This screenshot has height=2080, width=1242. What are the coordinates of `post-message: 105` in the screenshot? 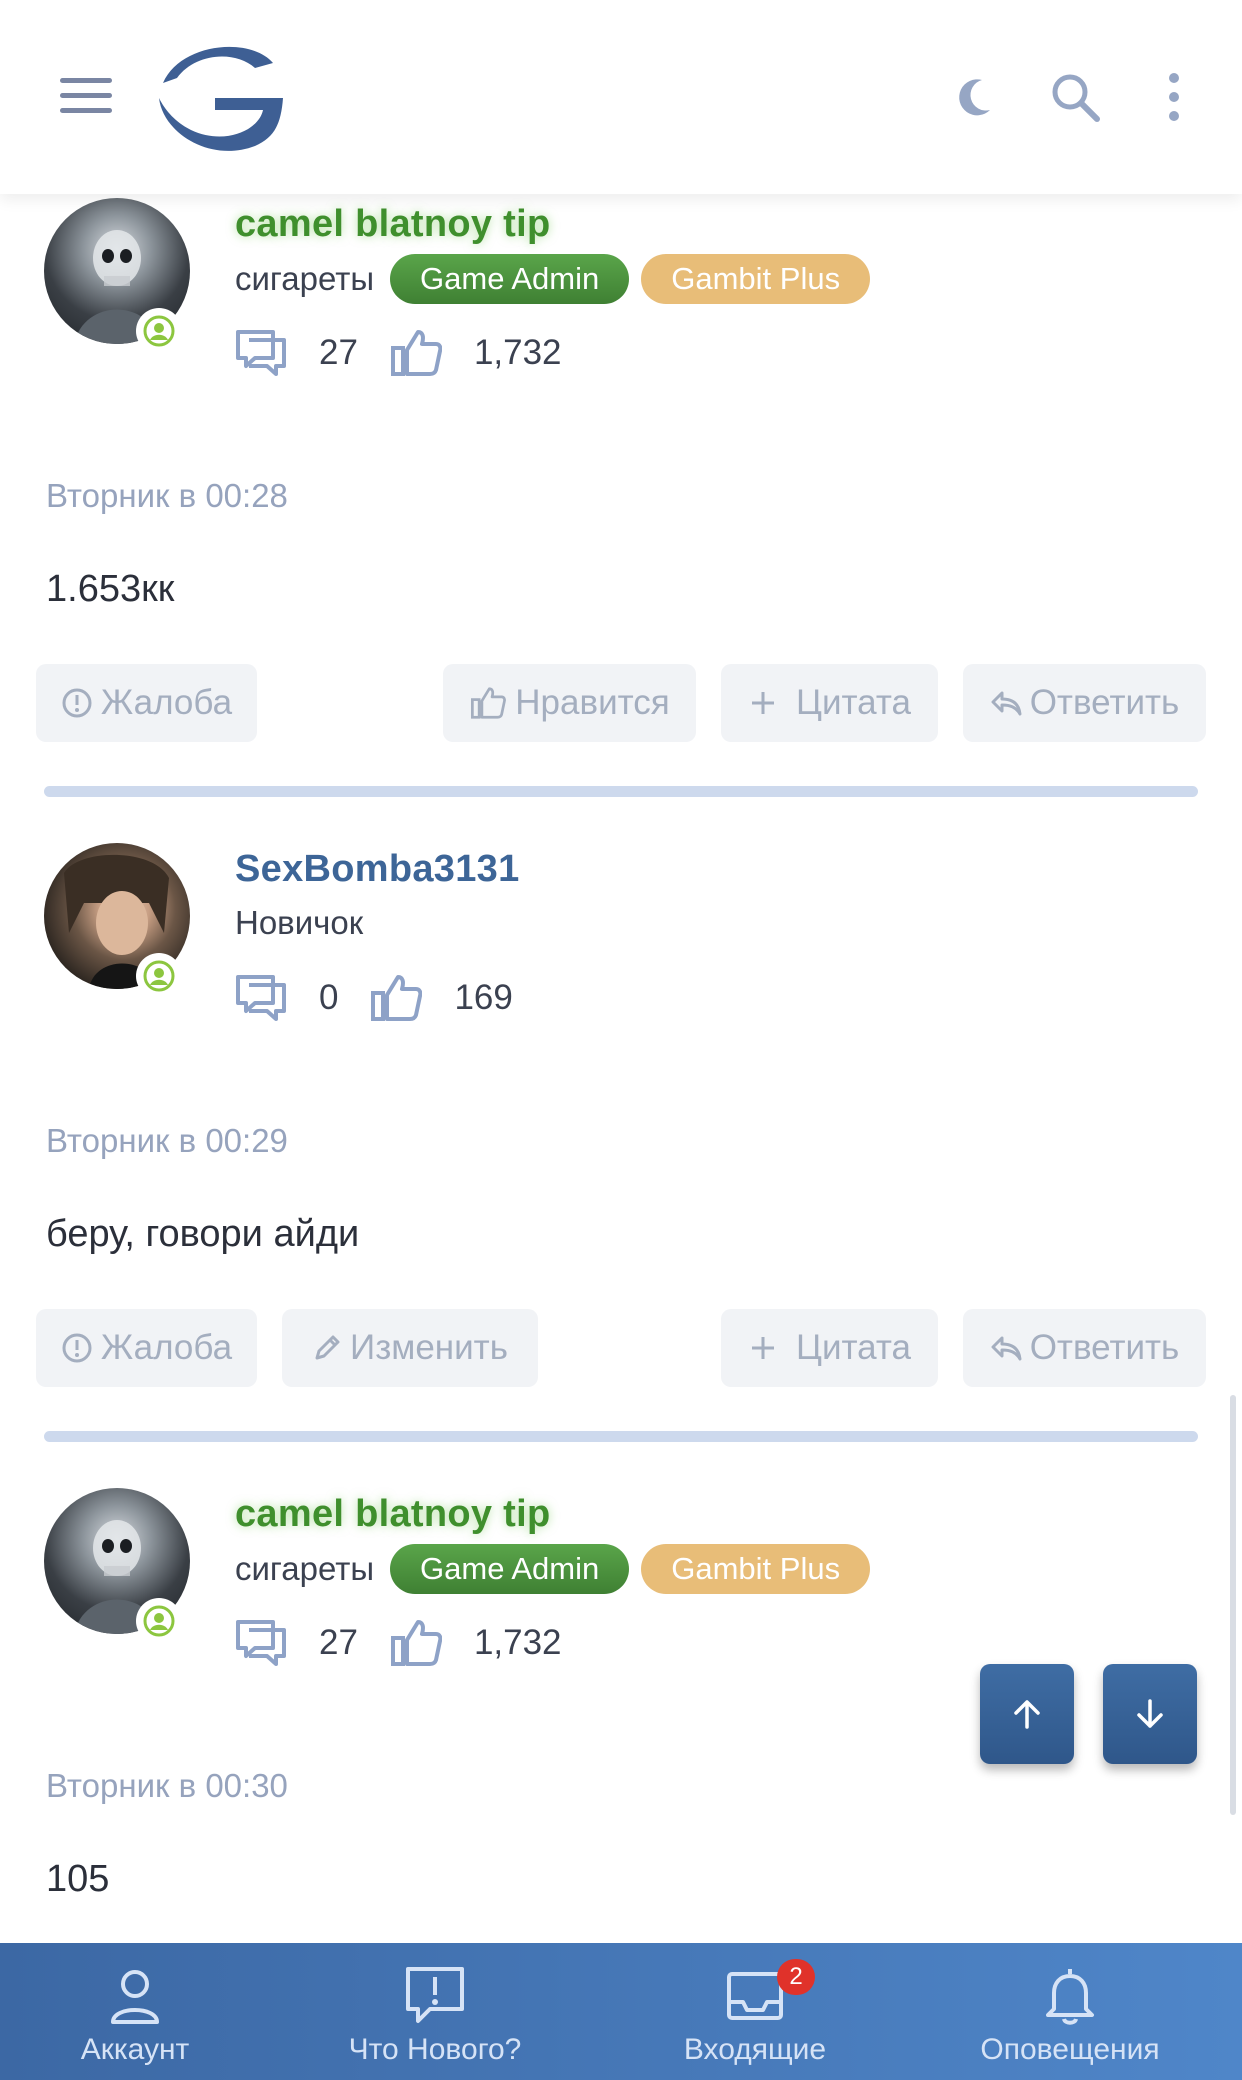 It's located at (78, 1879).